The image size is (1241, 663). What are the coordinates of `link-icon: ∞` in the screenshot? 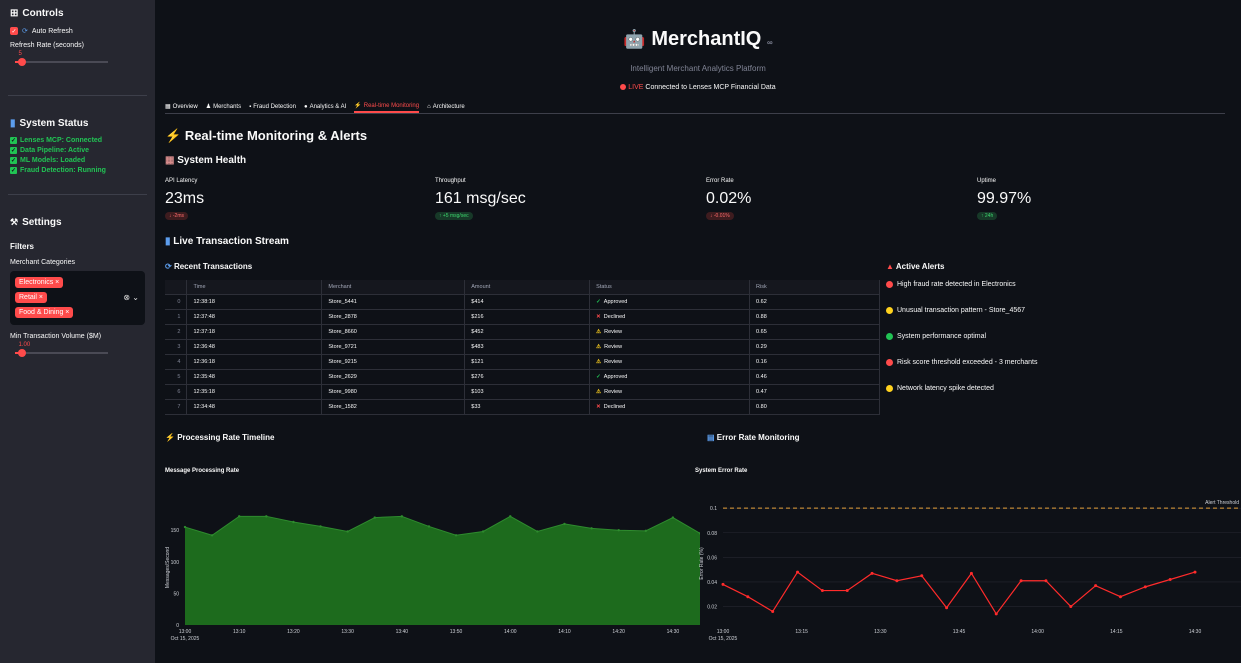 It's located at (770, 42).